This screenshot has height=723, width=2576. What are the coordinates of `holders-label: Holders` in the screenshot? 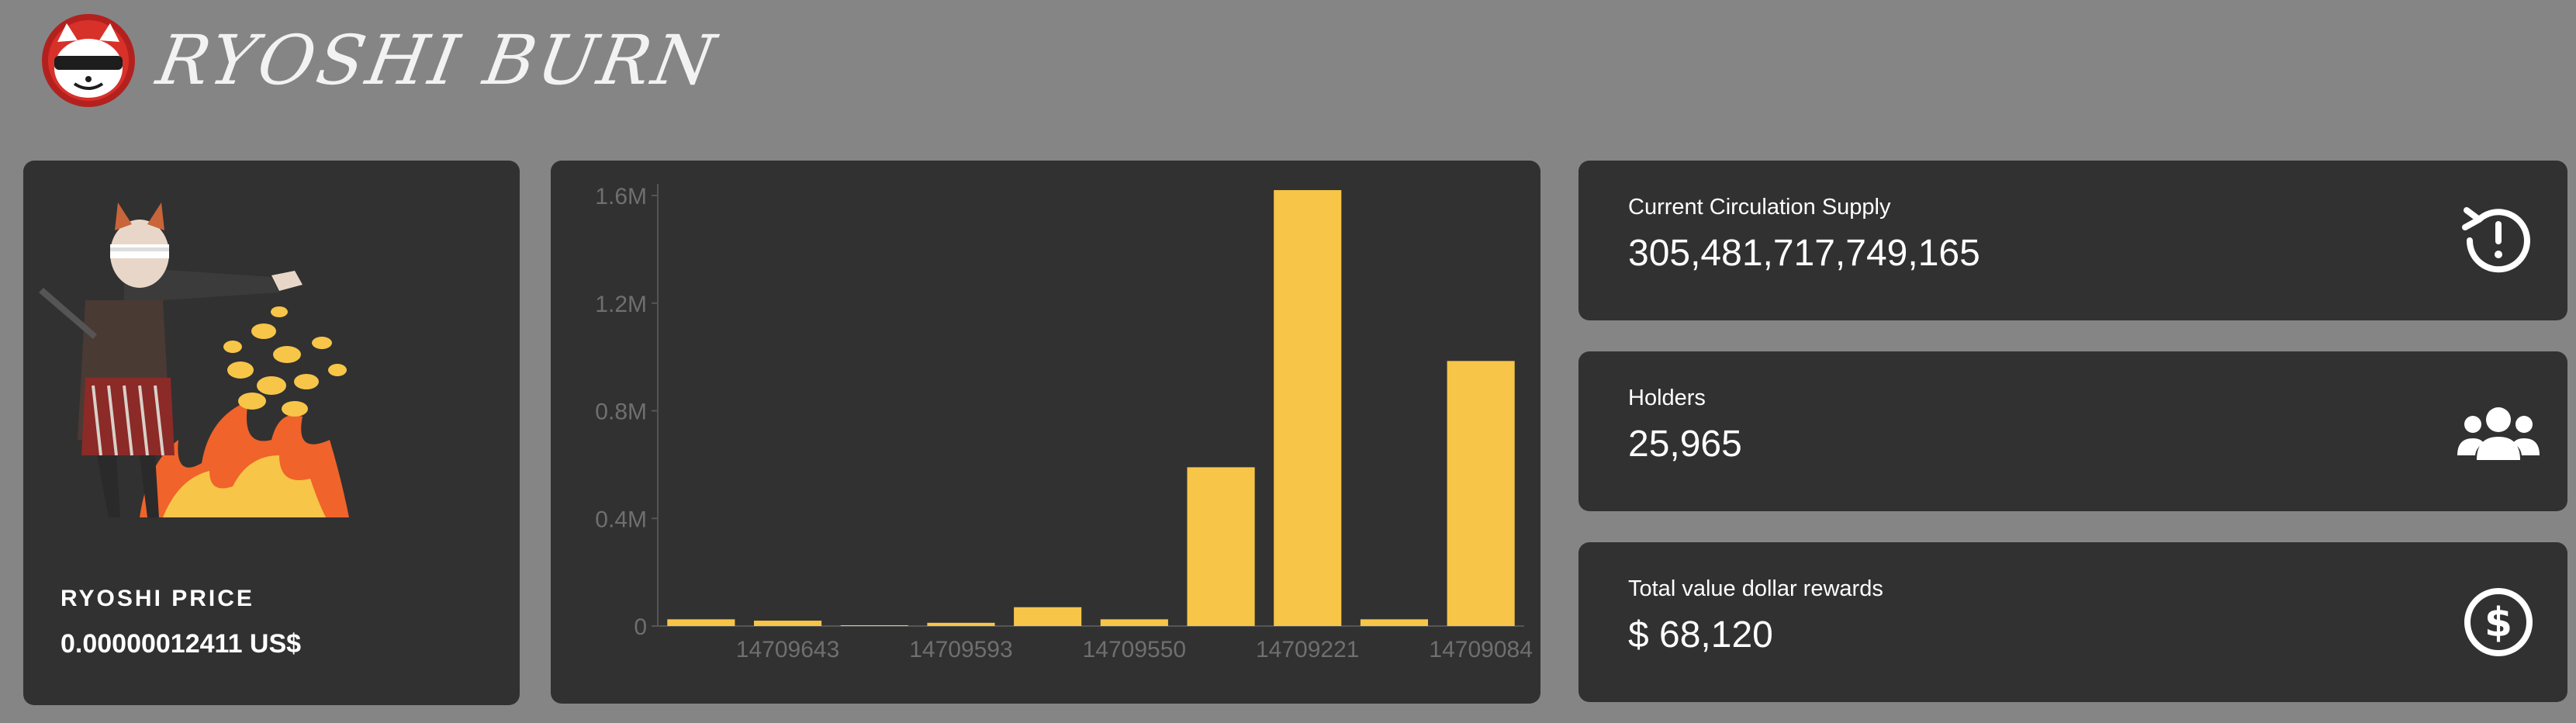 It's located at (1667, 398).